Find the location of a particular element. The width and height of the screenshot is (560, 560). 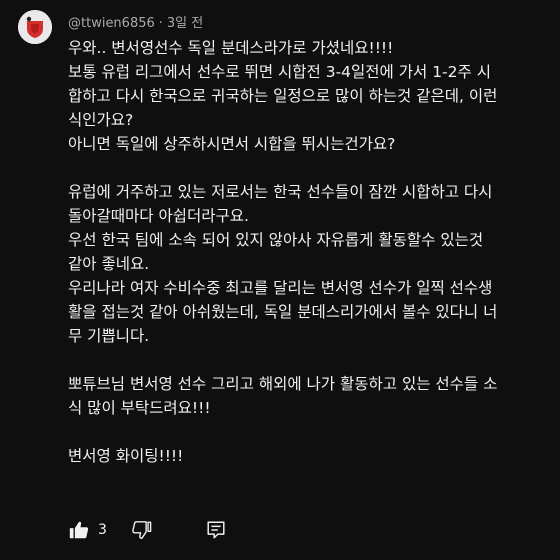

comment-line: 우선 한국 팀에 소속 되어 있지 않아사 자유롭게 활동할수 있는것 is located at coordinates (276, 240).